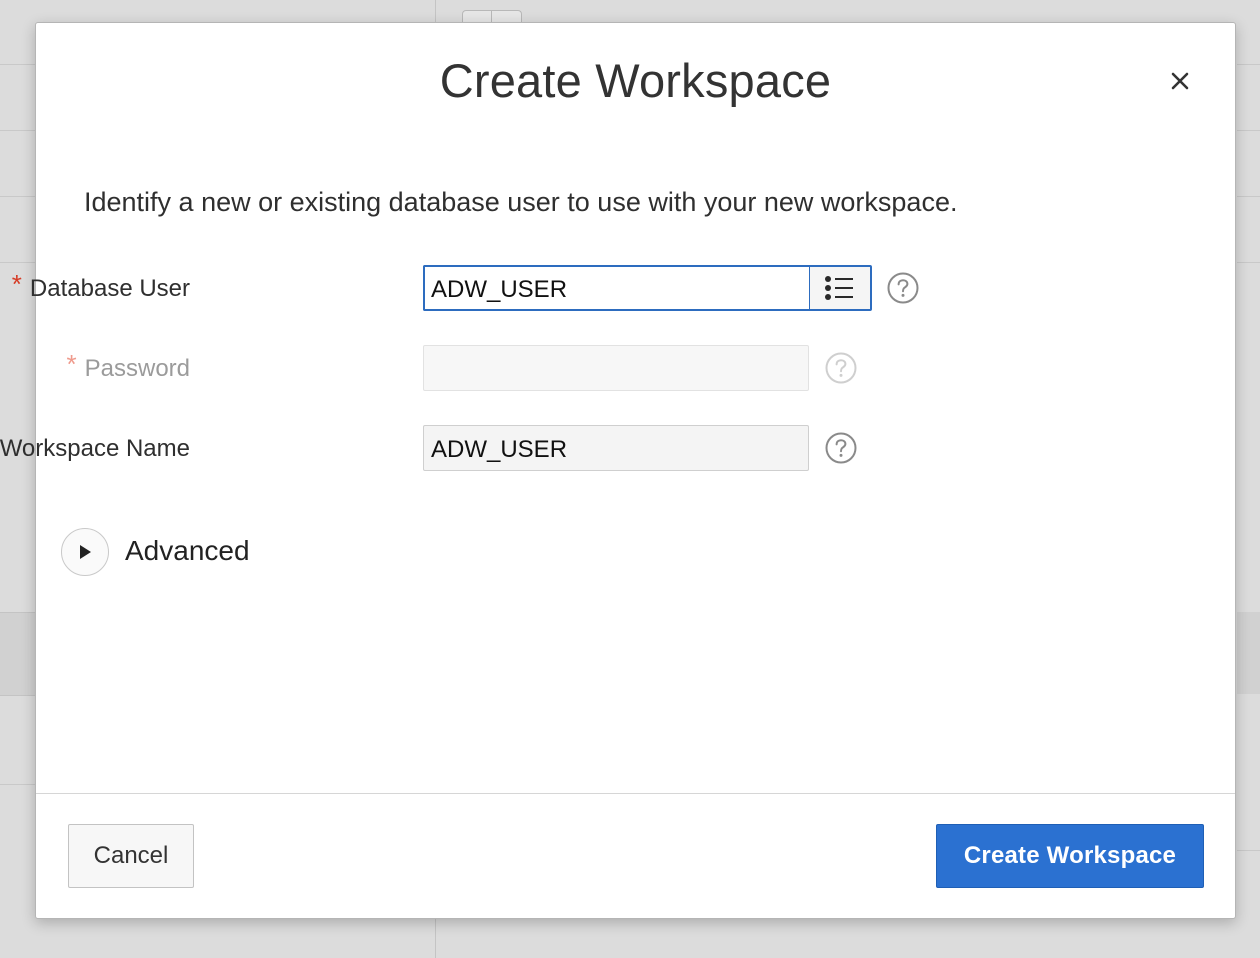  What do you see at coordinates (635, 80) in the screenshot?
I see `dialog-title: Create Workspace` at bounding box center [635, 80].